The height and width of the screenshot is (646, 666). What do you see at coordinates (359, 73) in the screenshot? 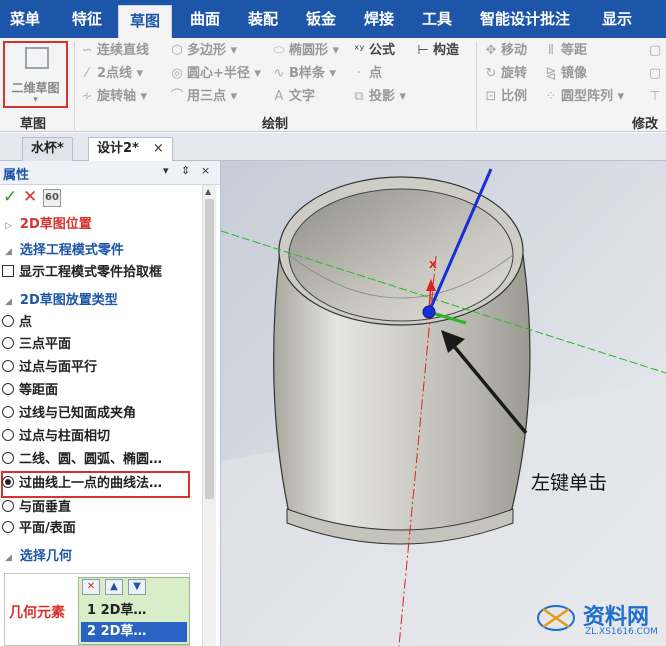
I see `point-icon: ·` at bounding box center [359, 73].